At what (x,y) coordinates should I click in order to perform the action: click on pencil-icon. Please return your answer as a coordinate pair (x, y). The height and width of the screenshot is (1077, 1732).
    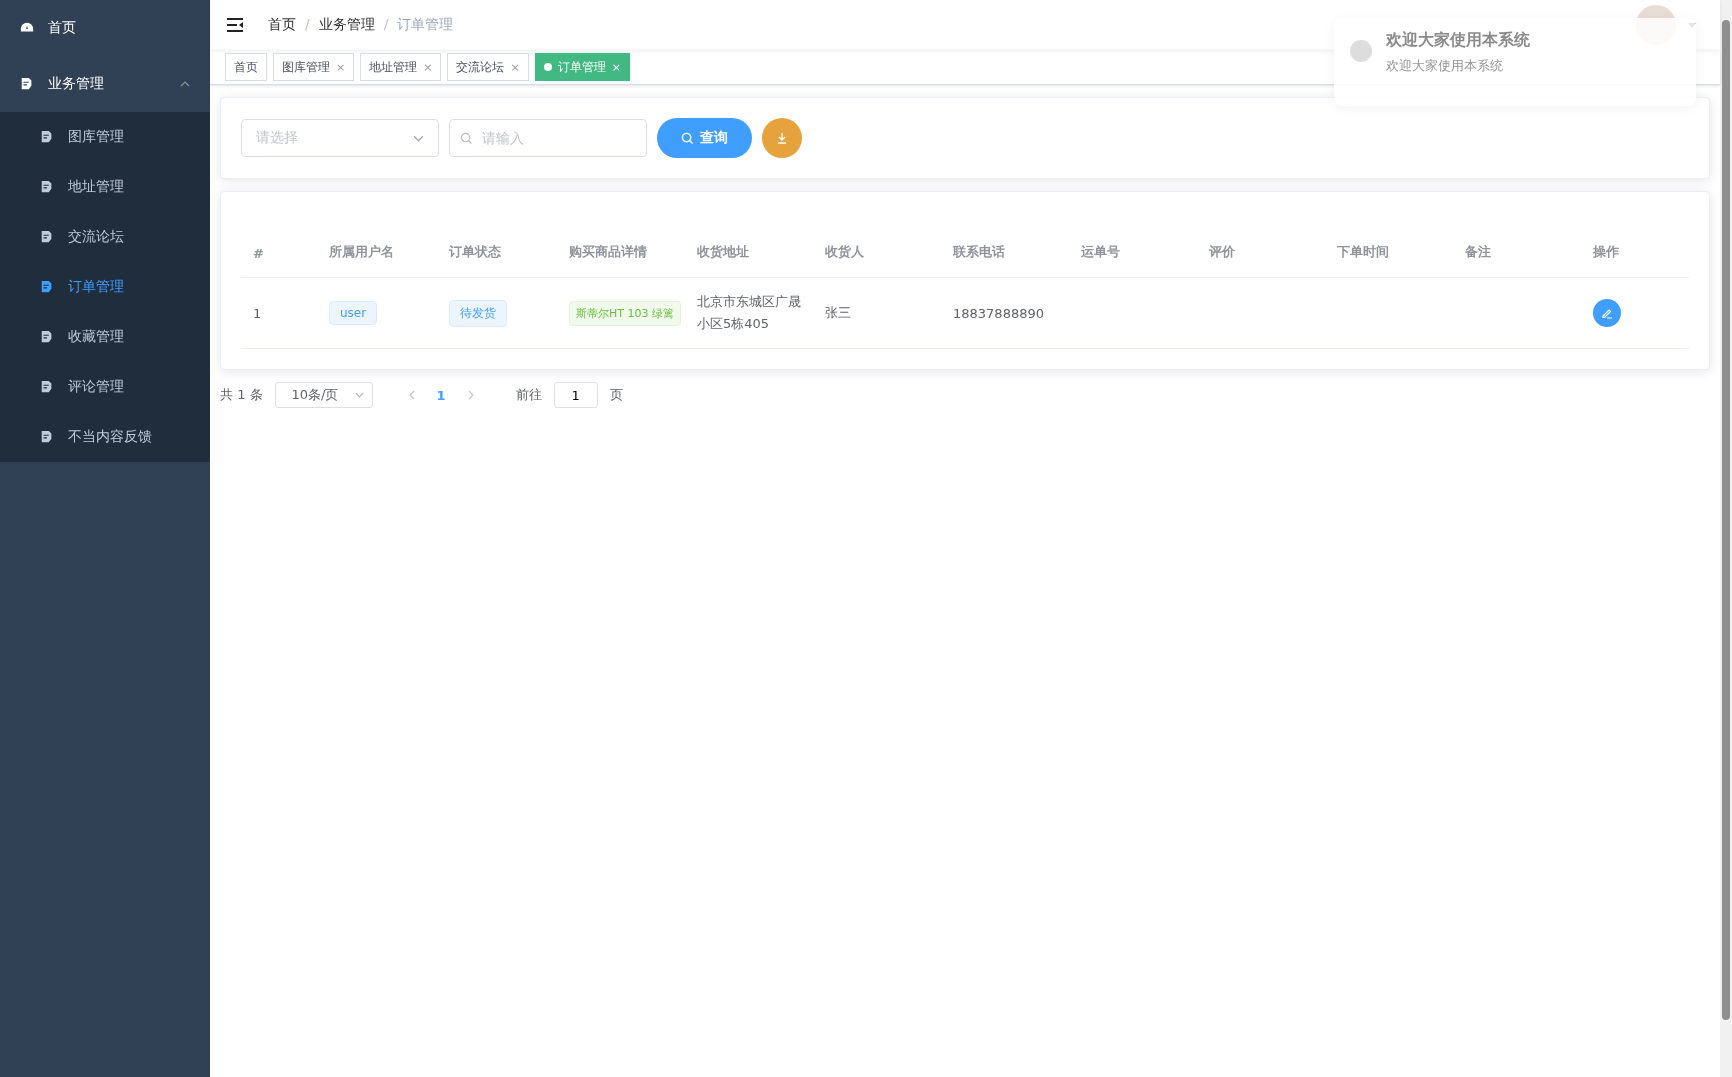
    Looking at the image, I should click on (1607, 313).